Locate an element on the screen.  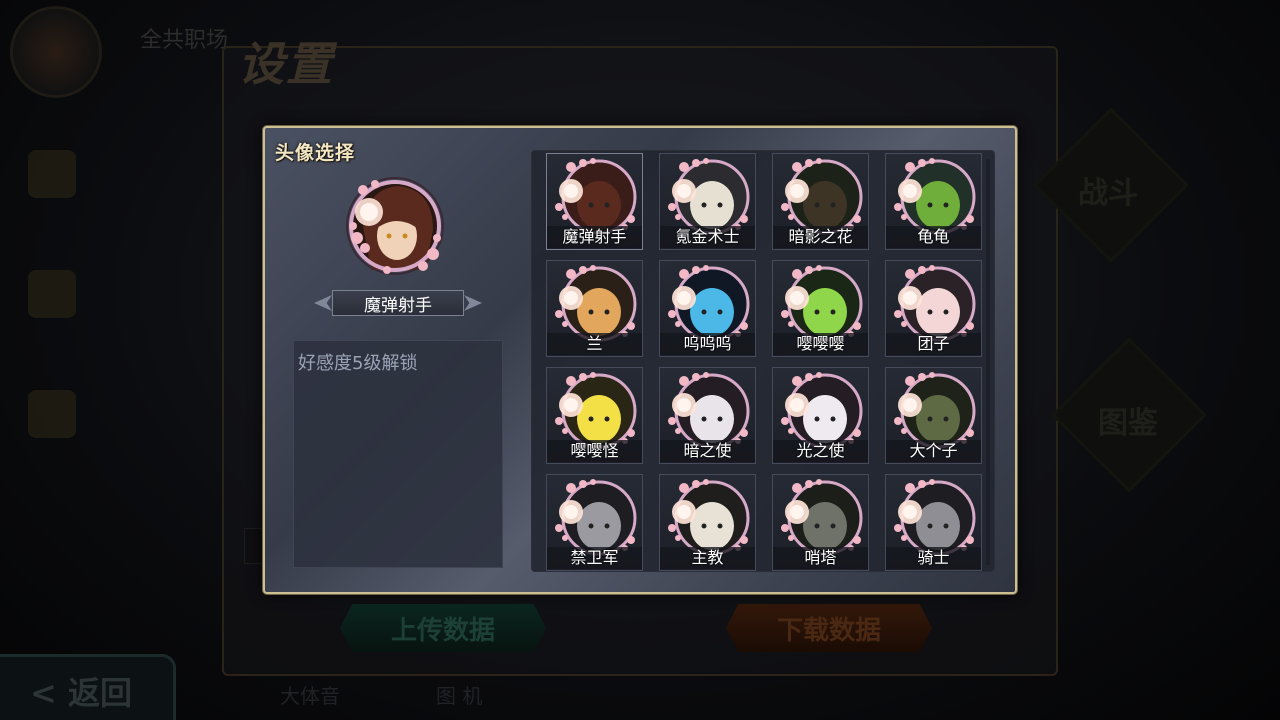
avatar-option: 暗影之花 is located at coordinates (820, 201).